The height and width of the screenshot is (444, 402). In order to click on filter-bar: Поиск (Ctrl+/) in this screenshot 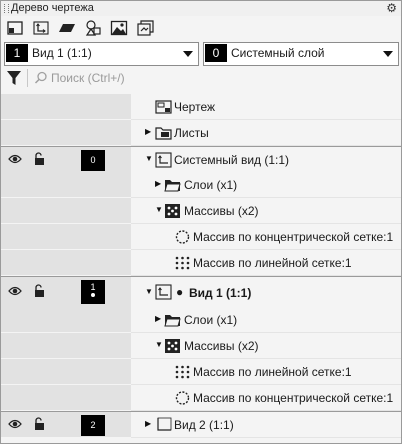, I will do `click(201, 78)`.